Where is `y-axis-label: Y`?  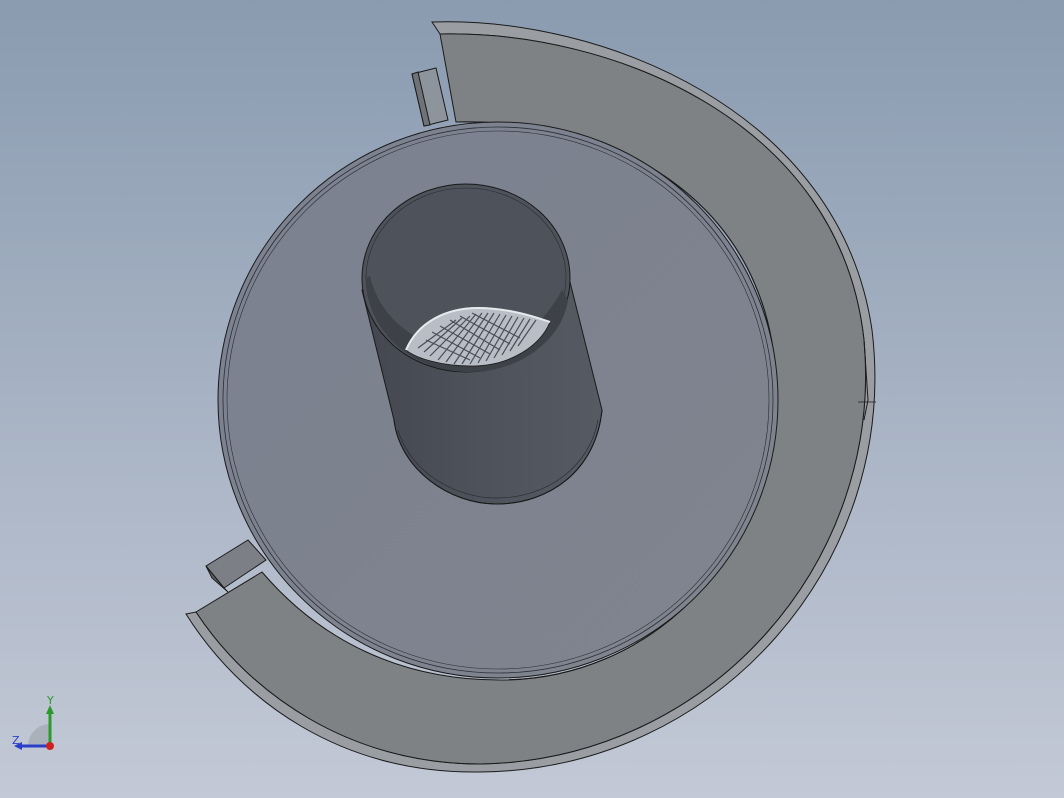
y-axis-label: Y is located at coordinates (50, 700).